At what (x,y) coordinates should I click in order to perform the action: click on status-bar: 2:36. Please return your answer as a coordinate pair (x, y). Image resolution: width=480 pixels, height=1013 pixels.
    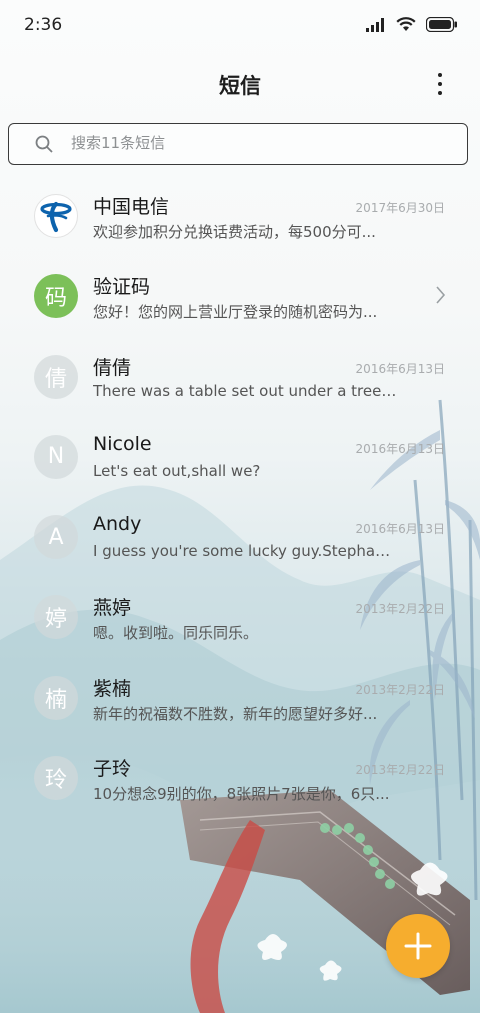
    Looking at the image, I should click on (240, 26).